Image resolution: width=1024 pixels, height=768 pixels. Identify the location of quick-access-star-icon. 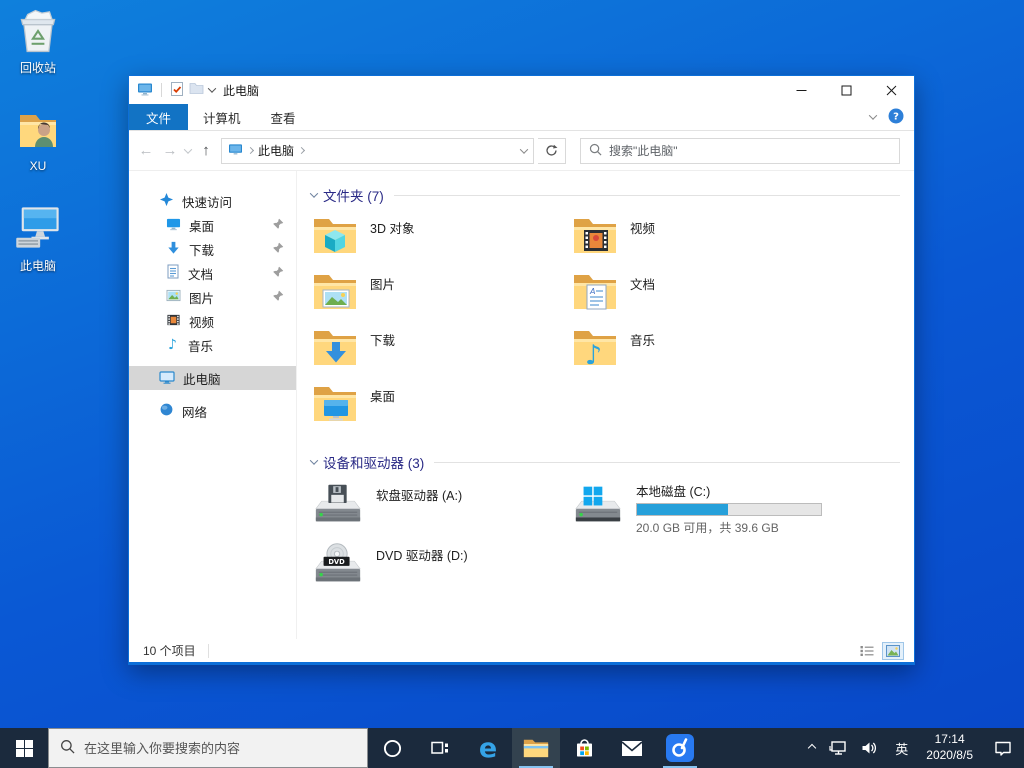
(166, 201).